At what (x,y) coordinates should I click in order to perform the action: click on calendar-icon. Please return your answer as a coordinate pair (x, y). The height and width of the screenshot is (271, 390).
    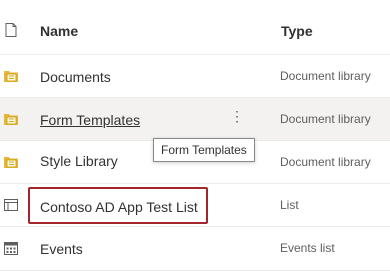
    Looking at the image, I should click on (11, 248).